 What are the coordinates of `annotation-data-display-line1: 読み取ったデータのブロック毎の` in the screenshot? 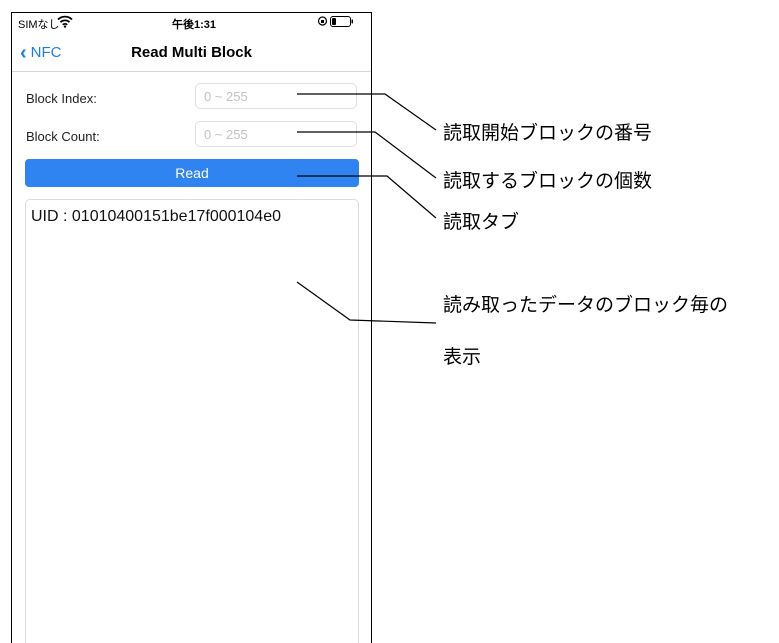 It's located at (586, 305).